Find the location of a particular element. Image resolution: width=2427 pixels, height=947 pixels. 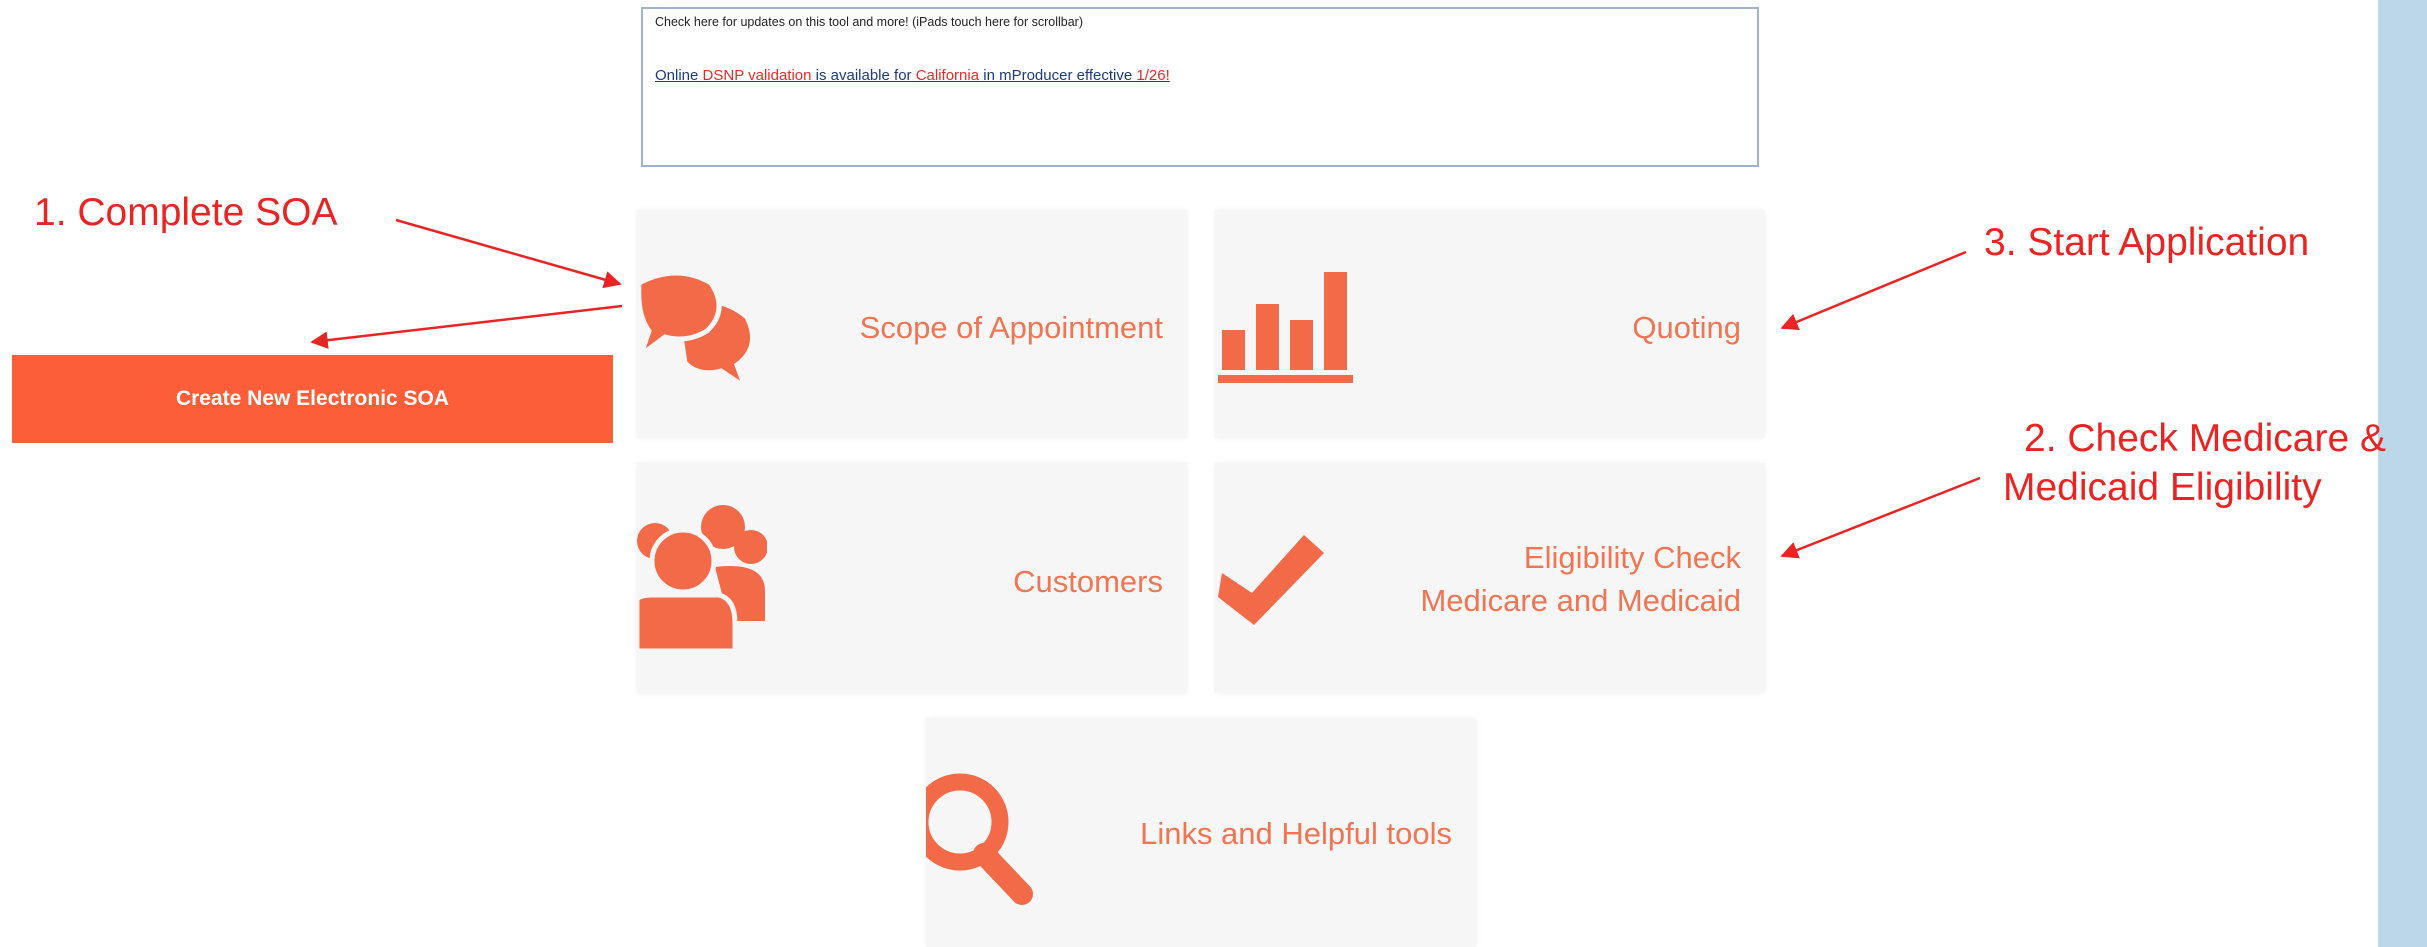

tile-quoting: Quoting is located at coordinates (1490, 324).